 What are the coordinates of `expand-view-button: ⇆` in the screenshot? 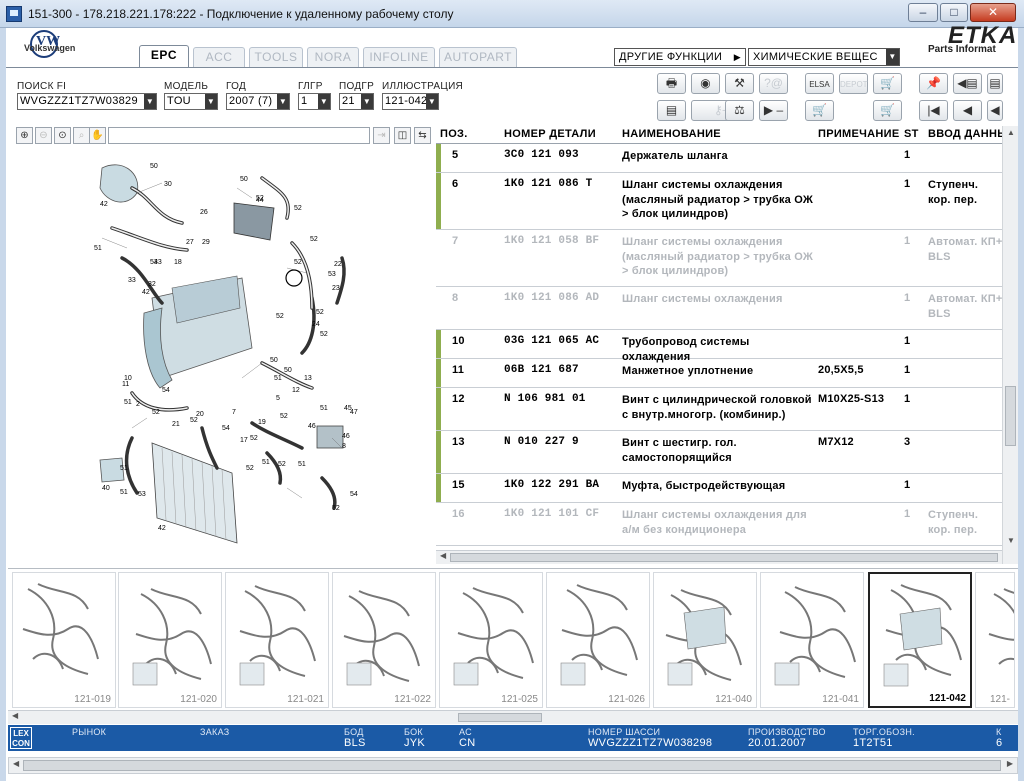 It's located at (422, 135).